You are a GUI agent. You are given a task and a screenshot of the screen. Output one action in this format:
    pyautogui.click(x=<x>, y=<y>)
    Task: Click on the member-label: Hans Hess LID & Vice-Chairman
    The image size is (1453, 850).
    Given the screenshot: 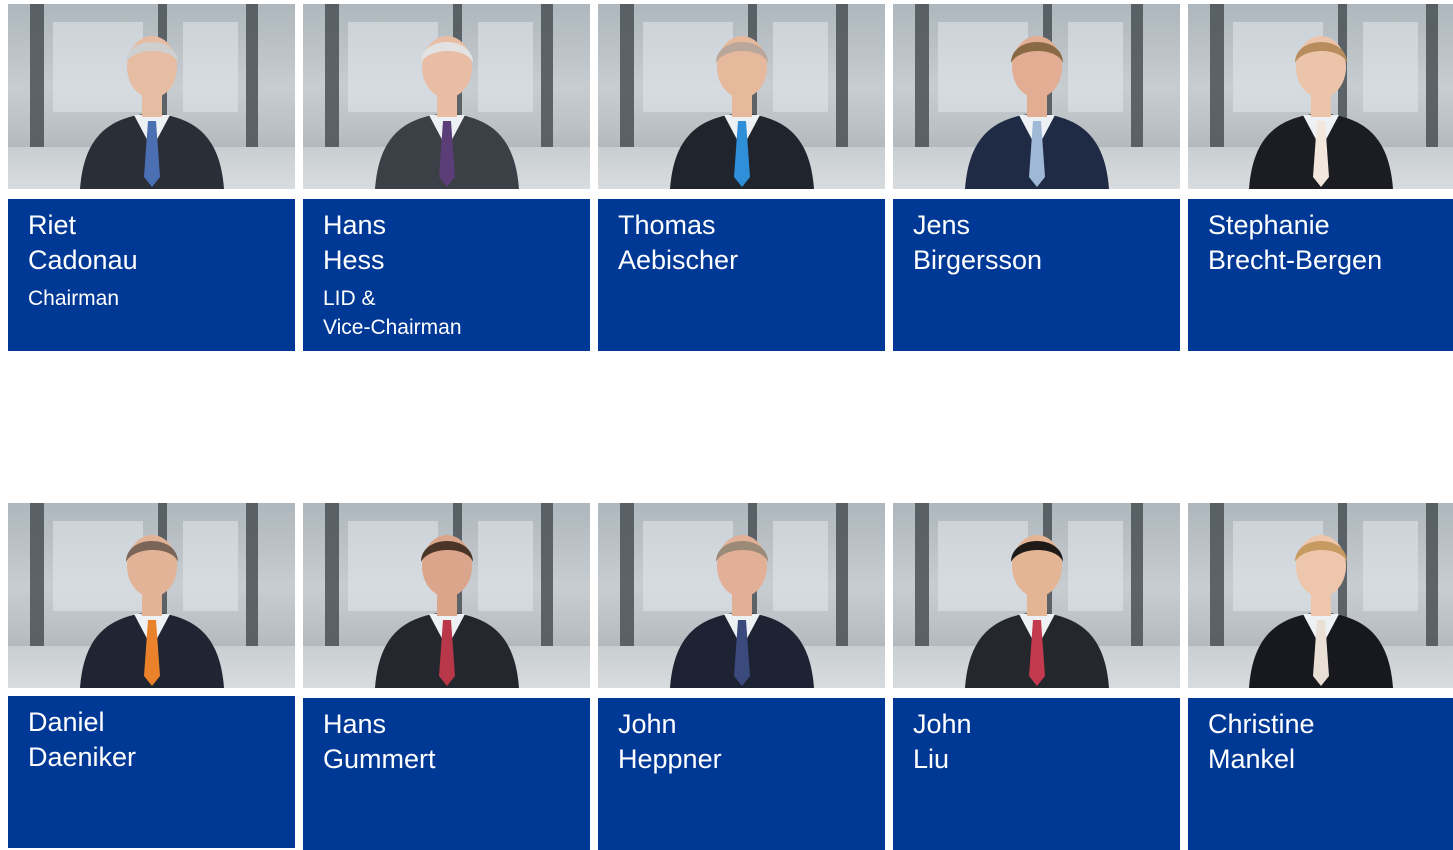 What is the action you would take?
    pyautogui.click(x=446, y=275)
    